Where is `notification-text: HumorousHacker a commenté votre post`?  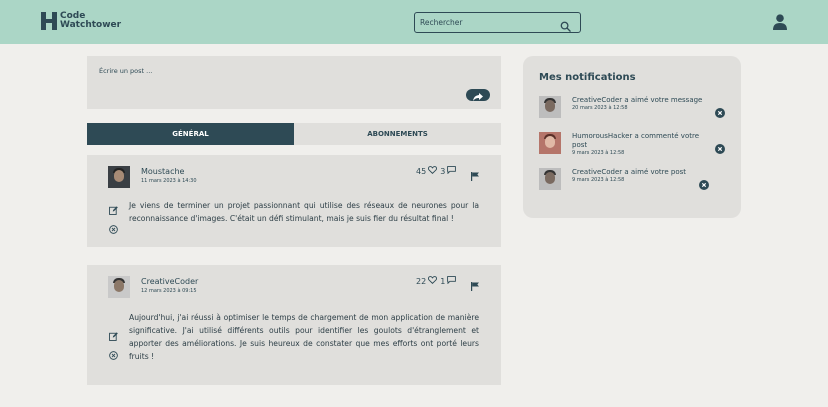 notification-text: HumorousHacker a commenté votre post is located at coordinates (636, 140).